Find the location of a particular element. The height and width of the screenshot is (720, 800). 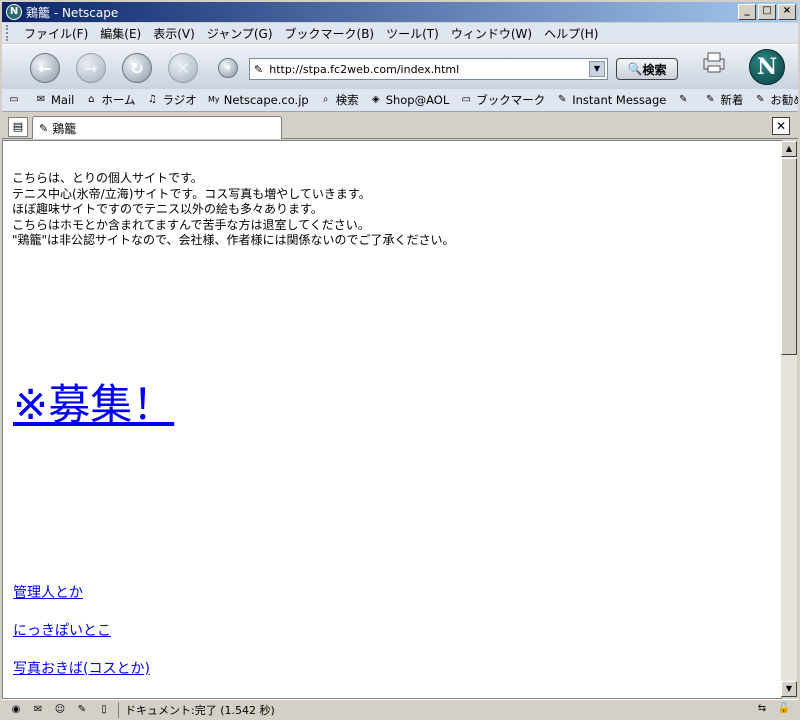

bookmark-shop-aol: ◈ Shop@AOL is located at coordinates (409, 100).